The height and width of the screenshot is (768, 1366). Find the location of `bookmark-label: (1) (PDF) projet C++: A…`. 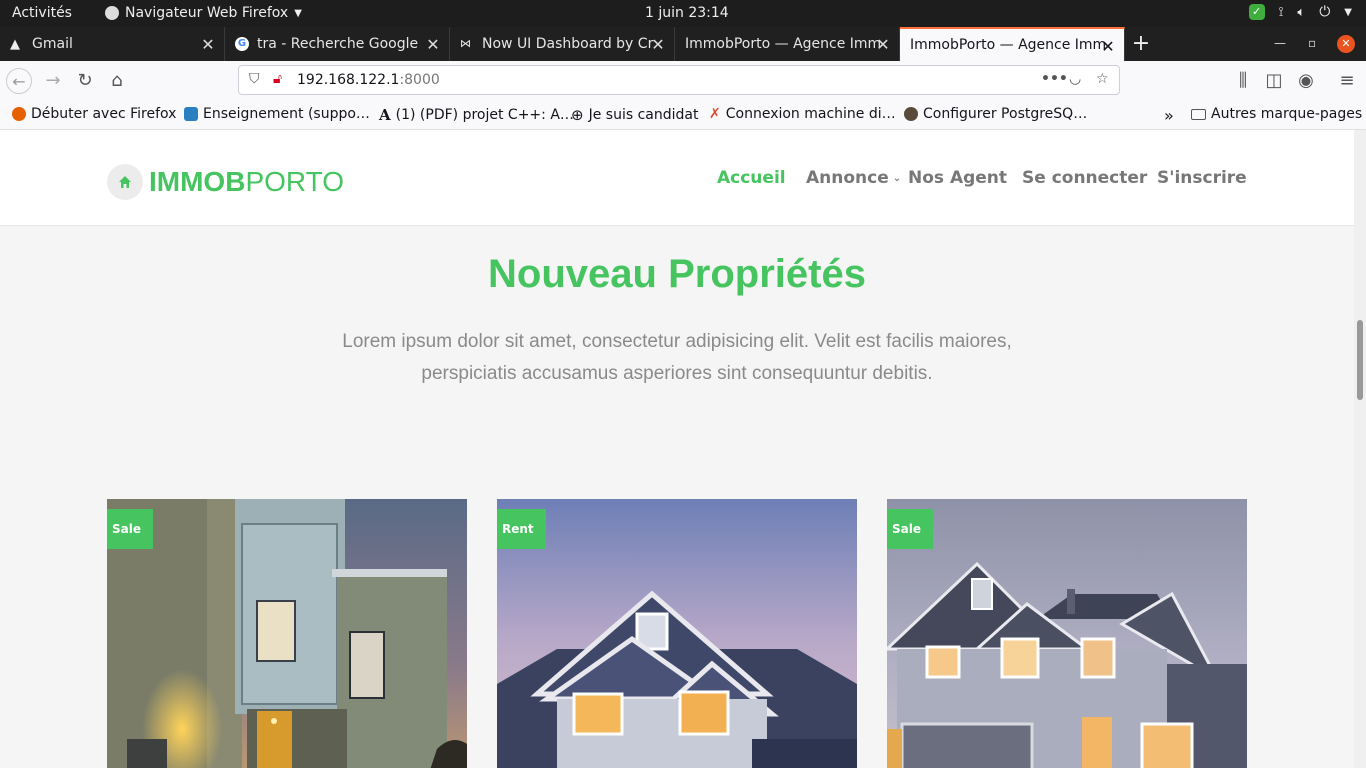

bookmark-label: (1) (PDF) projet C++: A… is located at coordinates (484, 115).